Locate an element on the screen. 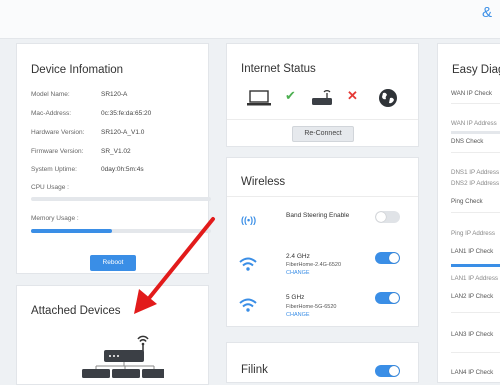  lan4-ip-check-label: LAN4 IP Check is located at coordinates (472, 372).